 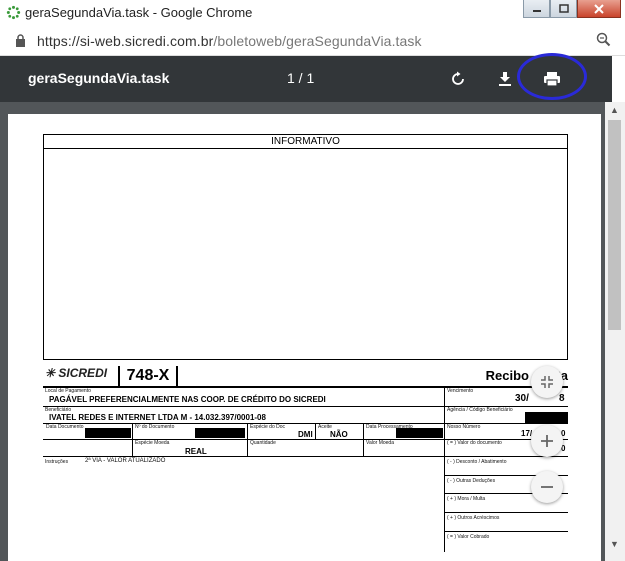 I want to click on data-processamento-cell: Data Processamento, so click(x=404, y=432).